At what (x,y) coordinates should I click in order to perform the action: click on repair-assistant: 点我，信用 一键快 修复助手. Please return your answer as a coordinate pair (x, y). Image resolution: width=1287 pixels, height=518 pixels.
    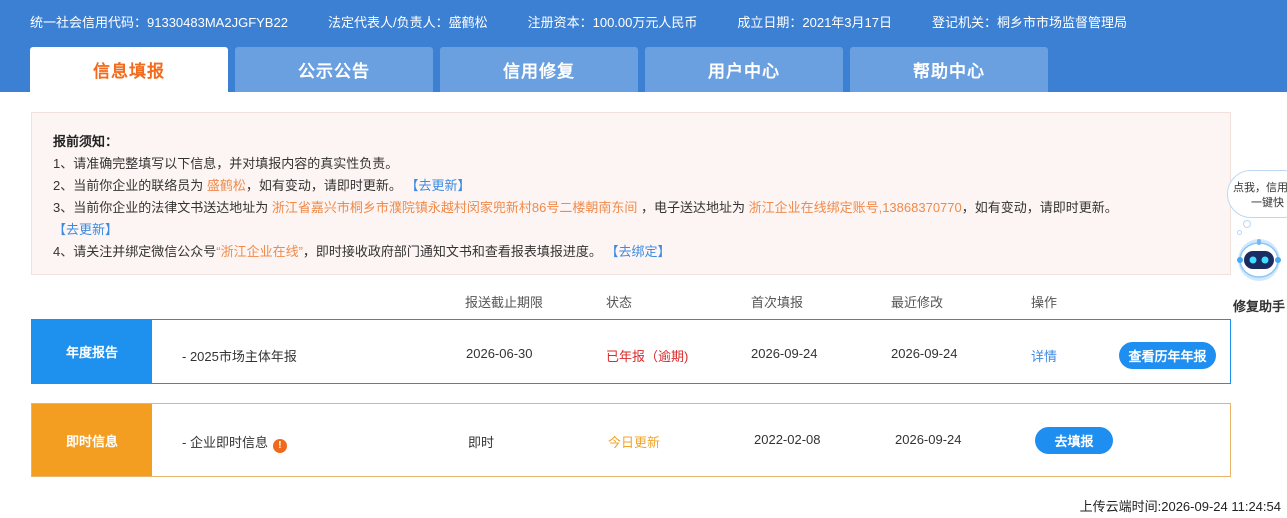
    Looking at the image, I should click on (1256, 245).